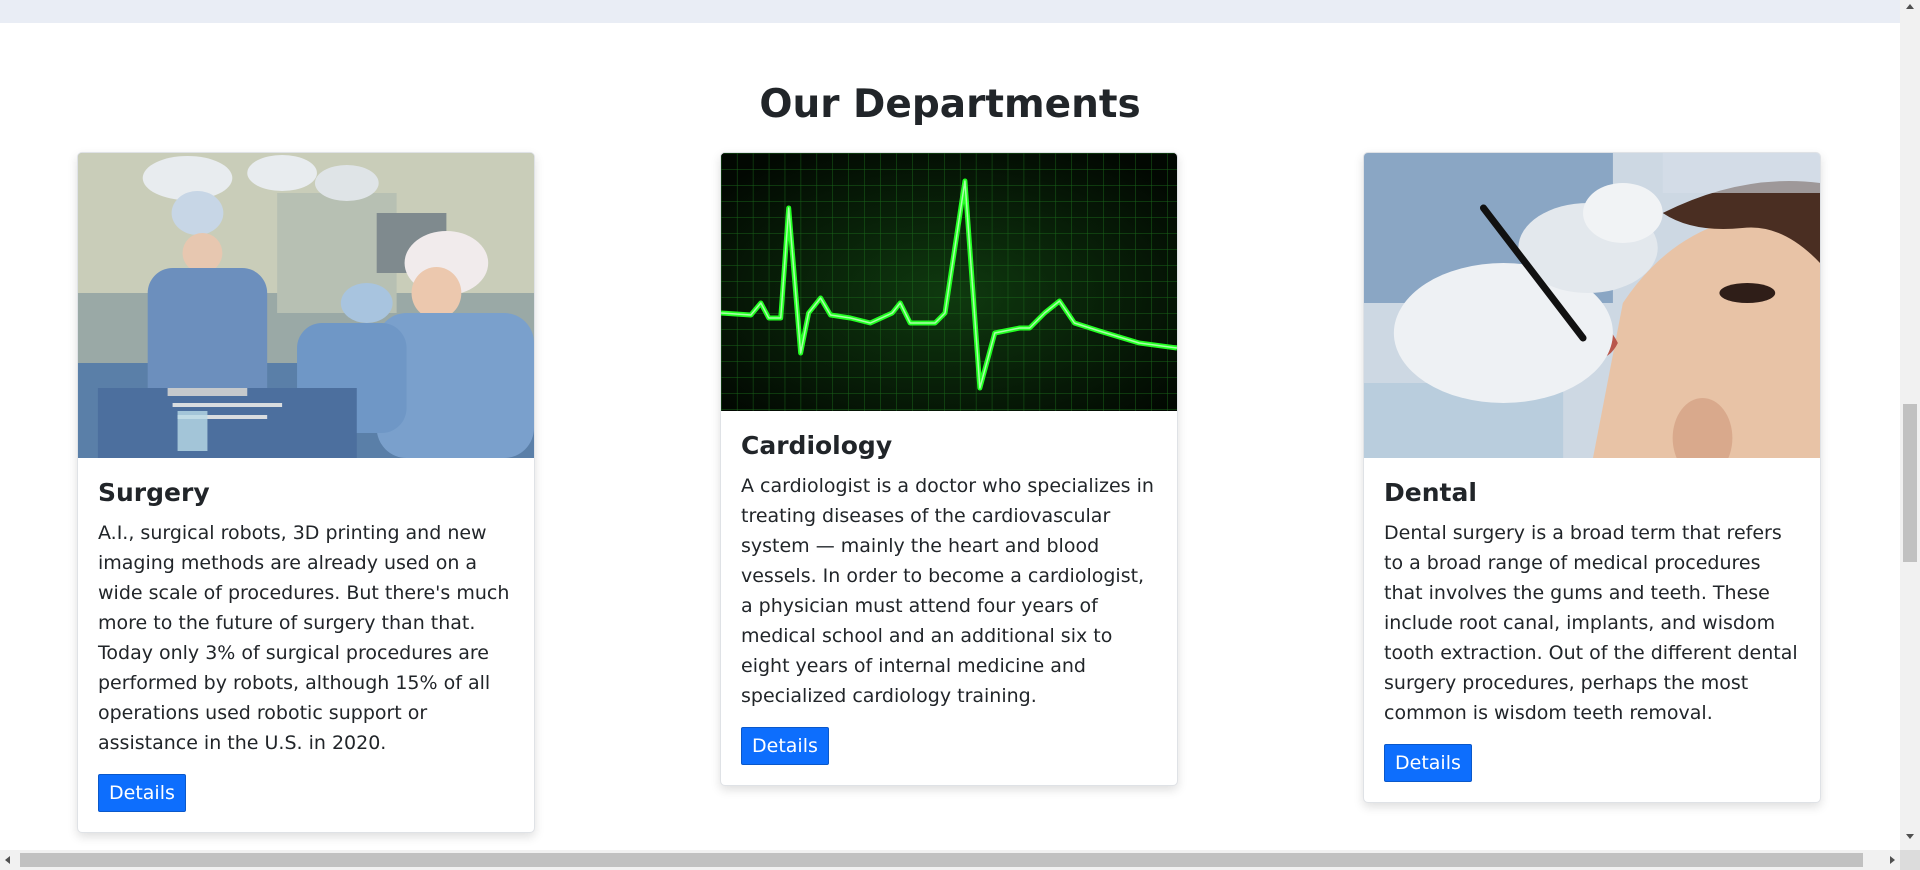 The width and height of the screenshot is (1920, 870). I want to click on details-button-surgery: Details, so click(142, 793).